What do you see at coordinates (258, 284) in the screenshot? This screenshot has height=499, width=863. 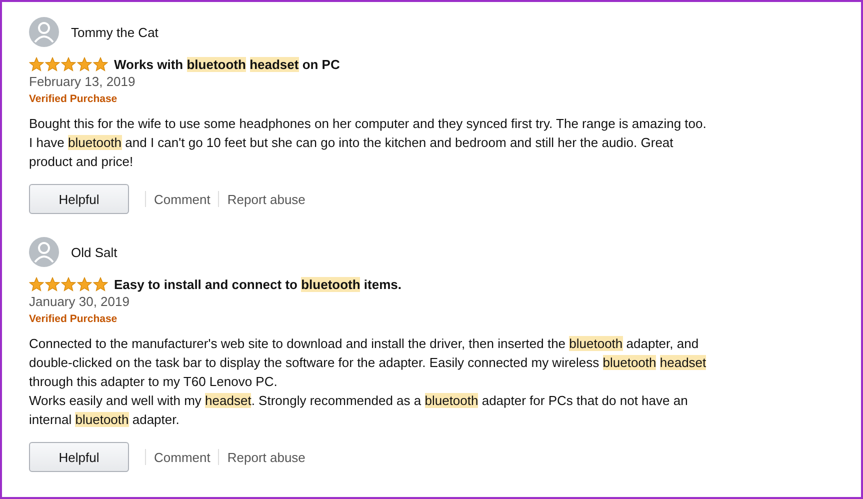 I see `review-title: Easy to install and connect to bluetooth items.` at bounding box center [258, 284].